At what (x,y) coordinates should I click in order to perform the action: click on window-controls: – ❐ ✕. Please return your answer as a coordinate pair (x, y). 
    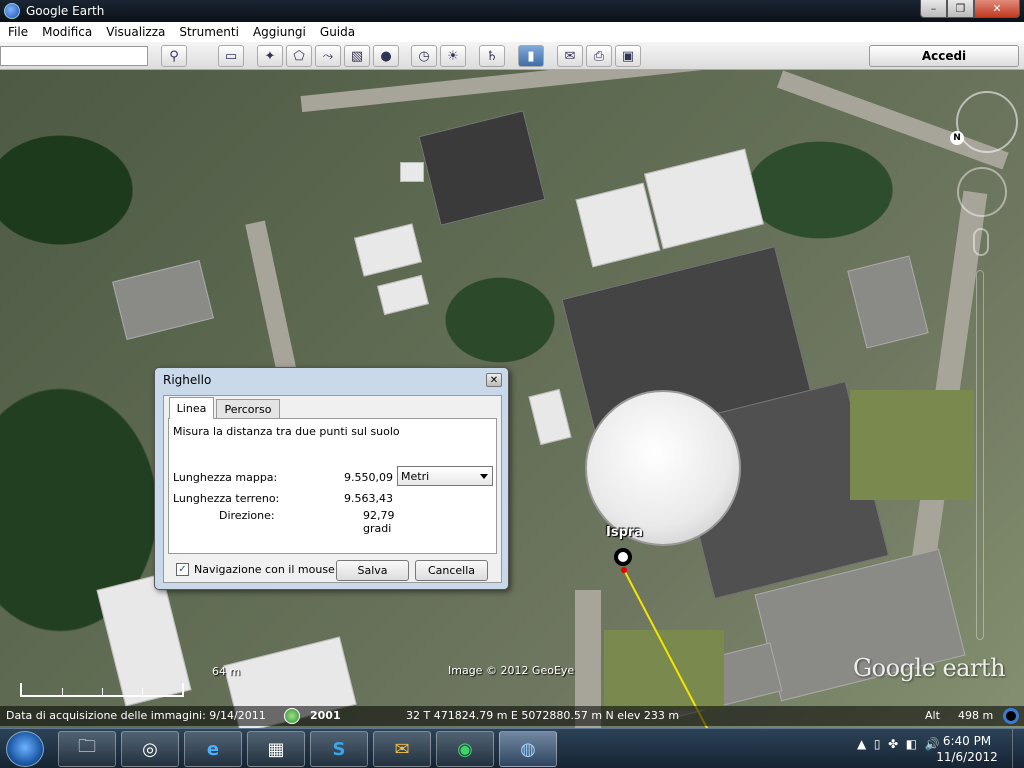
    Looking at the image, I should click on (970, 9).